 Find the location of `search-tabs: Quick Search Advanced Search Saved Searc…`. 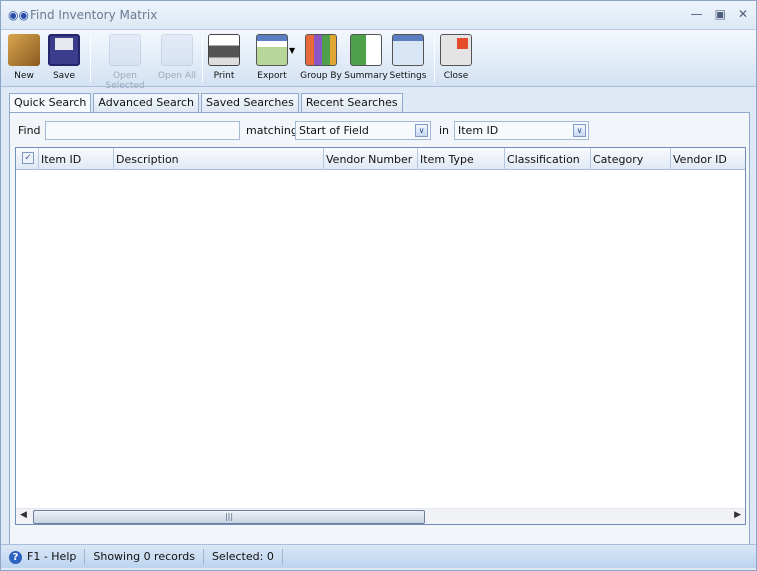

search-tabs: Quick Search Advanced Search Saved Searc… is located at coordinates (206, 103).